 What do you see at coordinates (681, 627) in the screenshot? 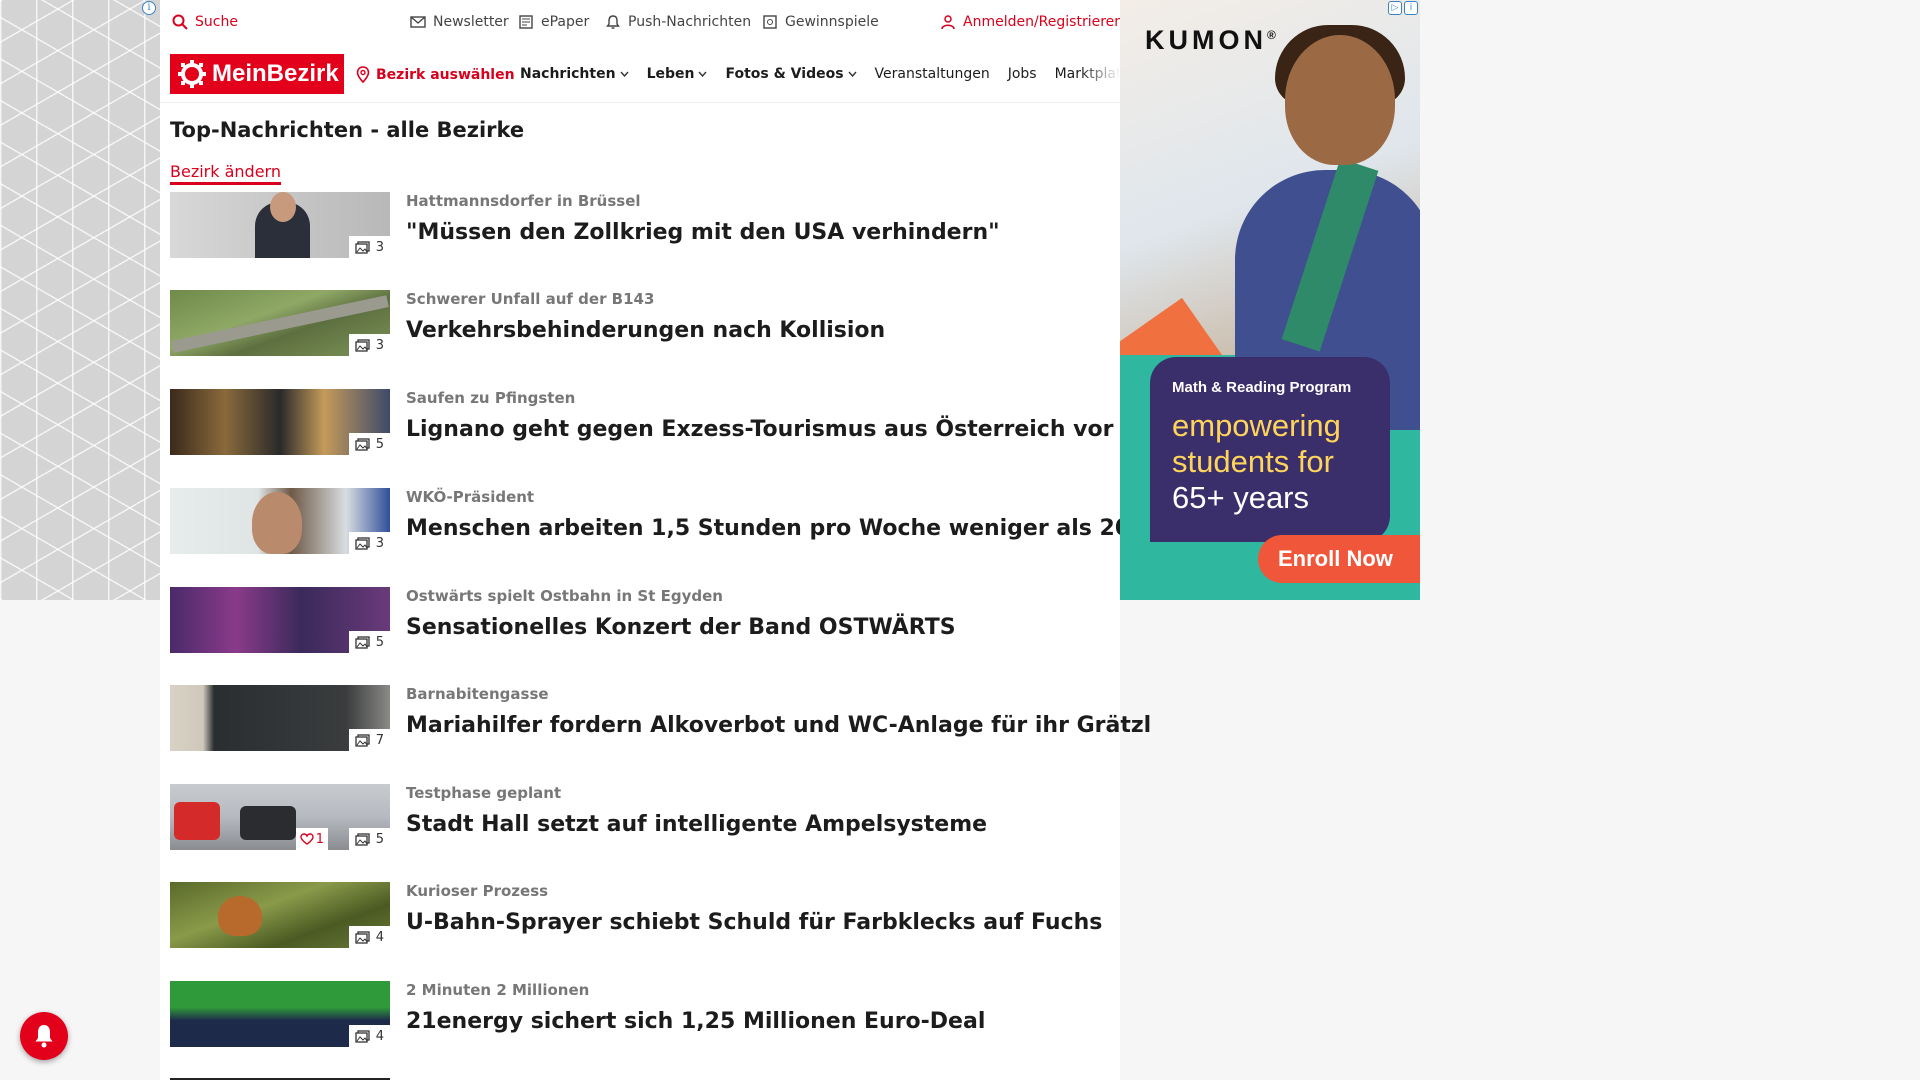
I see `article-headline: Sensationelles Konzert der Band OSTWÄRTS` at bounding box center [681, 627].